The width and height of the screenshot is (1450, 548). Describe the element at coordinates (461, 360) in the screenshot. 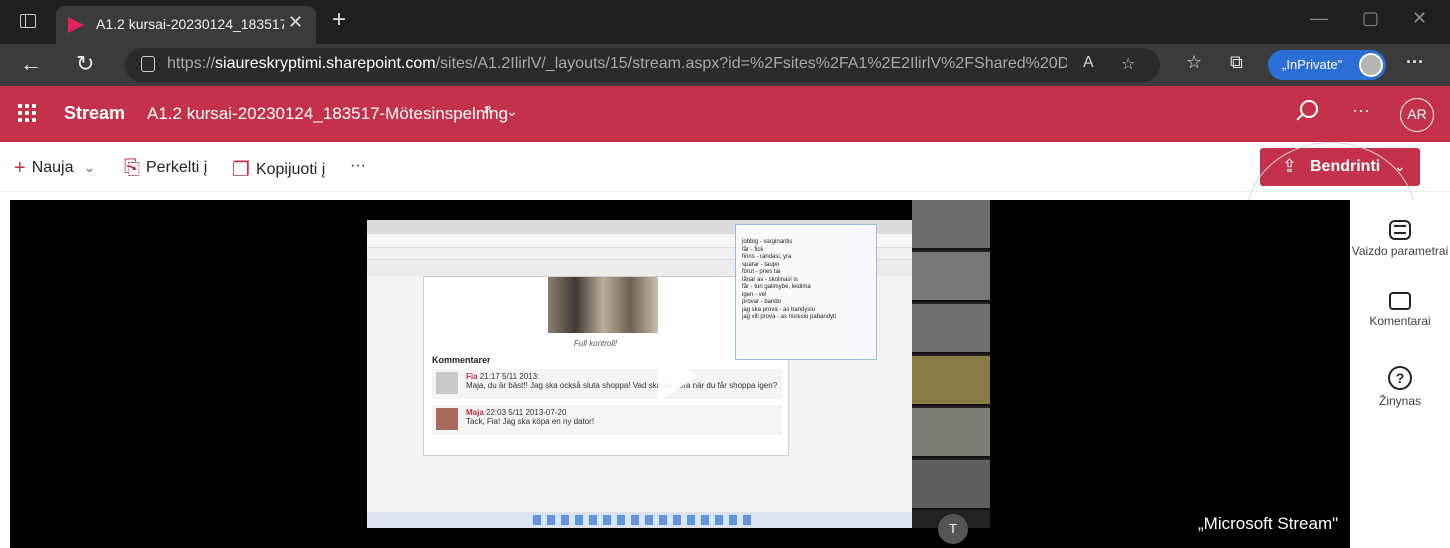

I see `shared-heading: Kommentarer` at that location.